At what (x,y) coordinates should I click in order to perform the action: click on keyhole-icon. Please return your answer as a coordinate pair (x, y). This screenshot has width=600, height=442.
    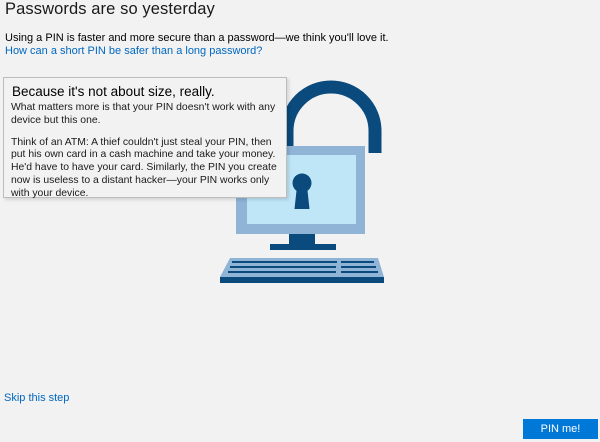
    Looking at the image, I should click on (302, 191).